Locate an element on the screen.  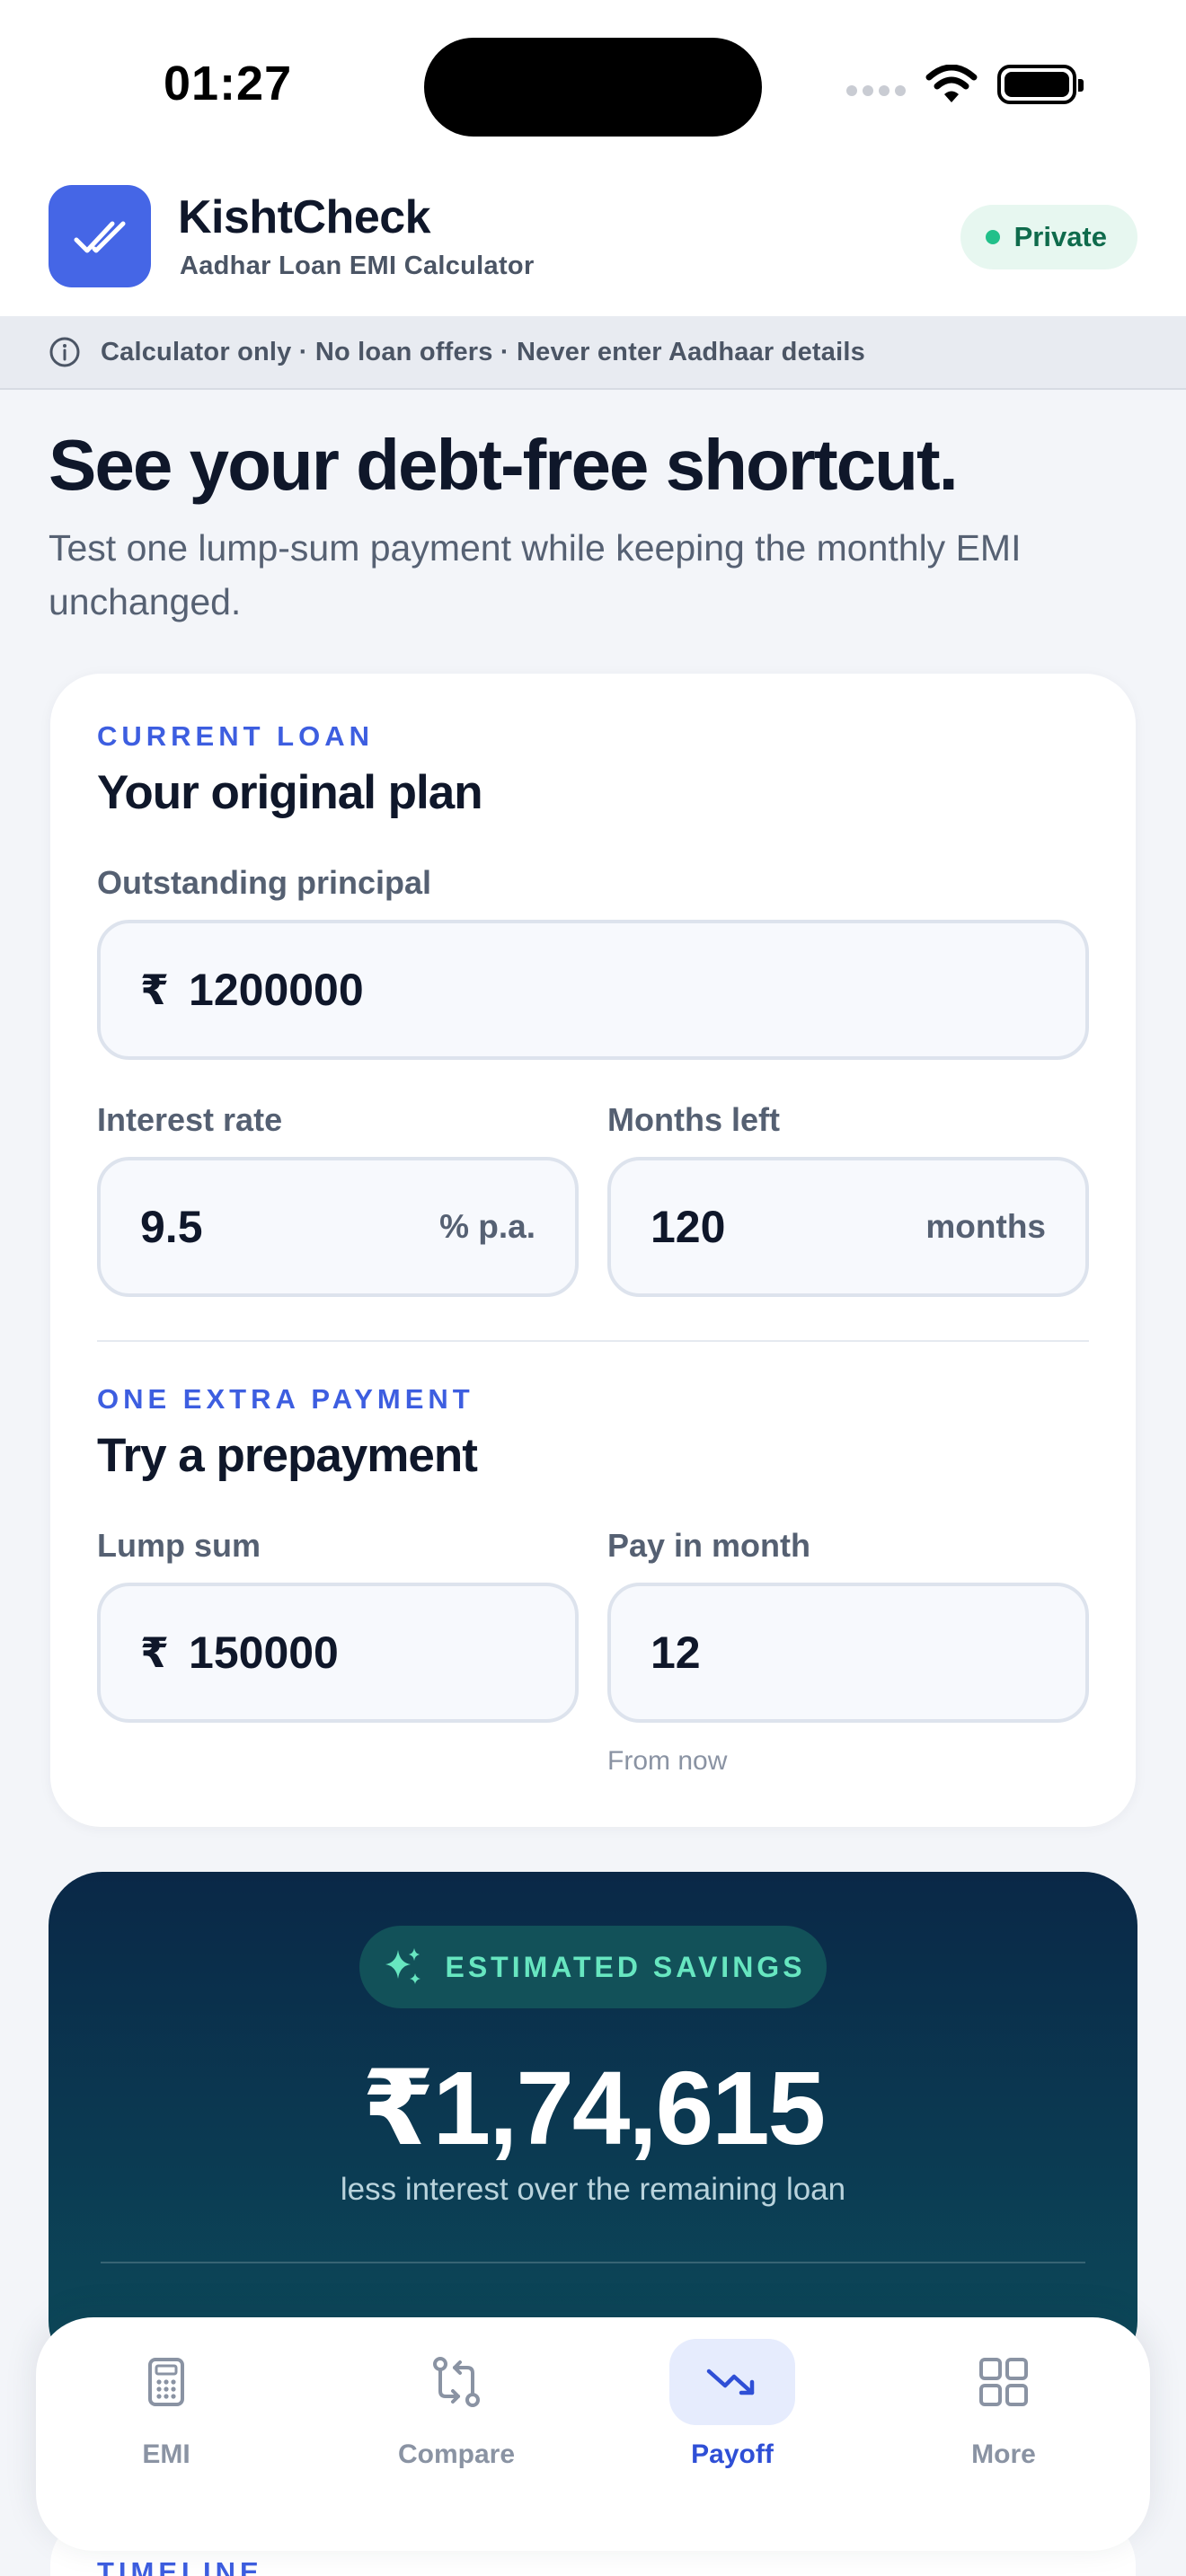
status-time: 01:27 is located at coordinates (228, 83).